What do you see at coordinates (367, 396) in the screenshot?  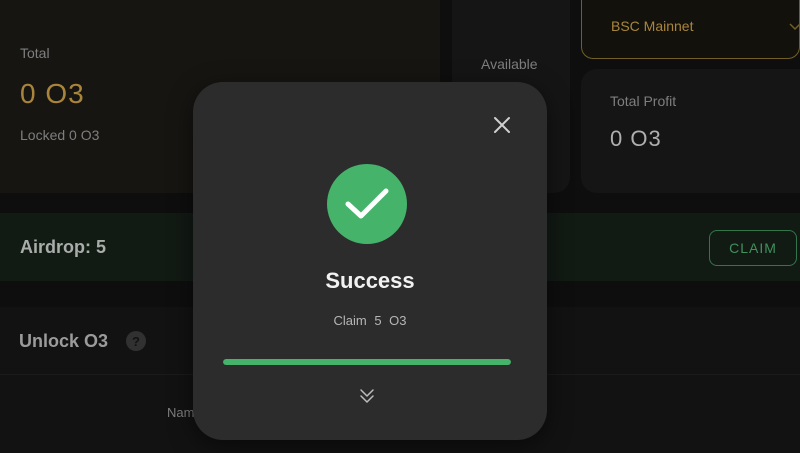 I see `double-chevron-down-icon` at bounding box center [367, 396].